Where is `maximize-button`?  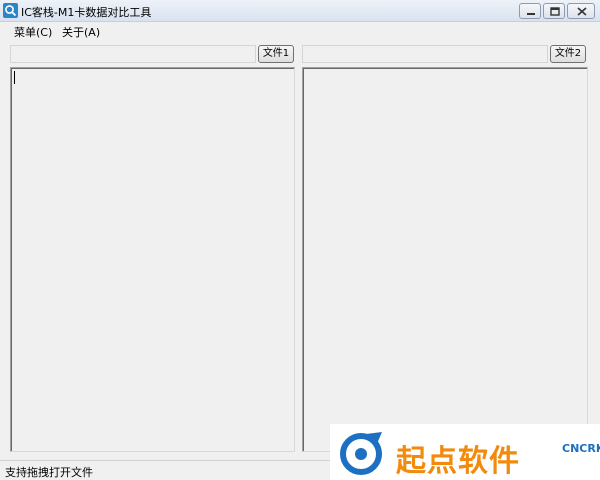
maximize-button is located at coordinates (554, 11).